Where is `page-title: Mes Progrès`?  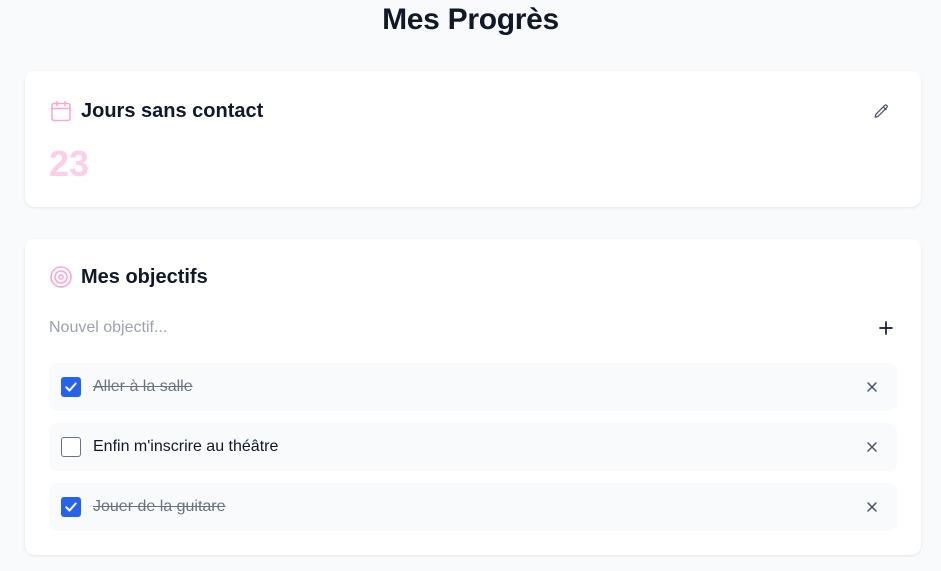
page-title: Mes Progrès is located at coordinates (470, 19).